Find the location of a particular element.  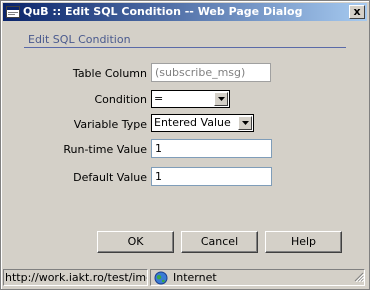

section-divider is located at coordinates (185, 47).